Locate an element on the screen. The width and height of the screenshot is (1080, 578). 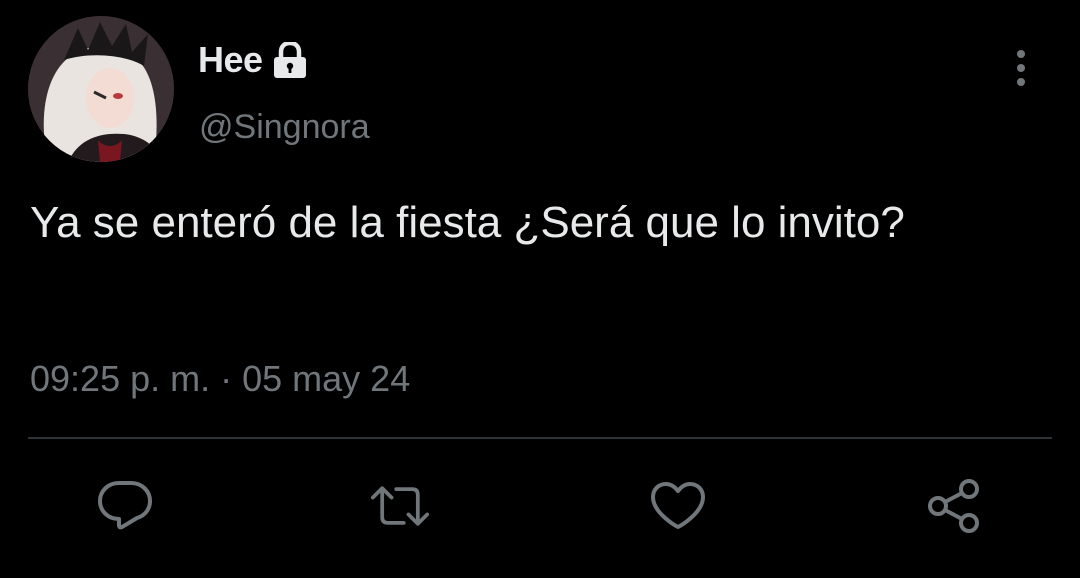
like-button is located at coordinates (678, 506).